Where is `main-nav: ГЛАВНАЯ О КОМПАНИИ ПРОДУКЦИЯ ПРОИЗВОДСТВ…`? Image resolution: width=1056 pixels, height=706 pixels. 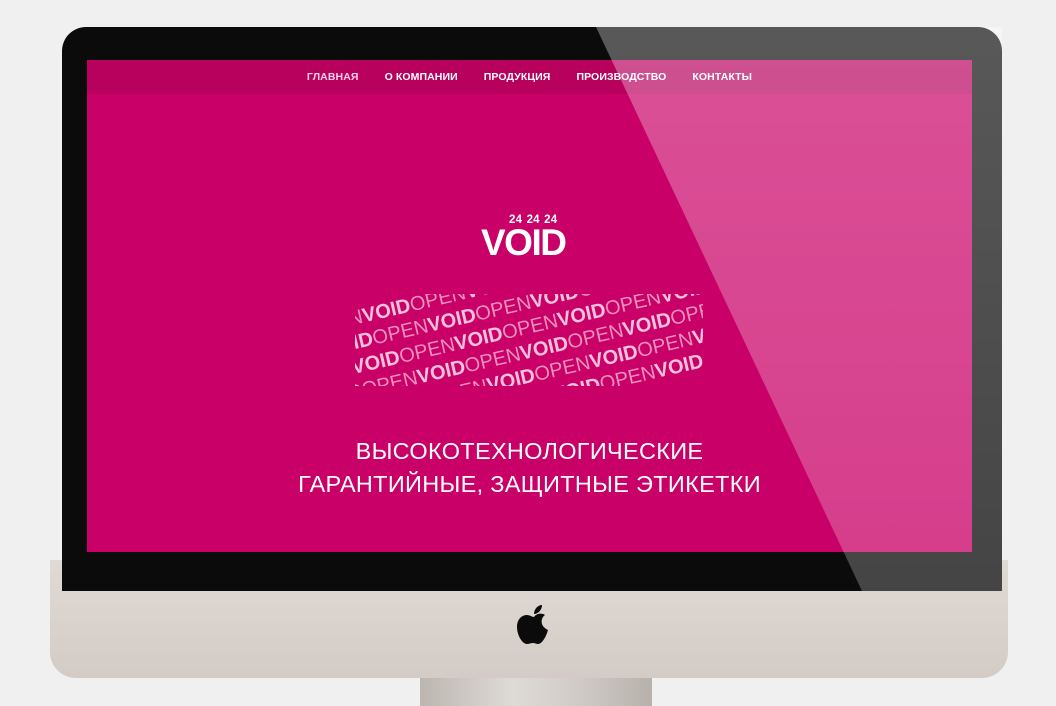
main-nav: ГЛАВНАЯ О КОМПАНИИ ПРОДУКЦИЯ ПРОИЗВОДСТВ… is located at coordinates (529, 77).